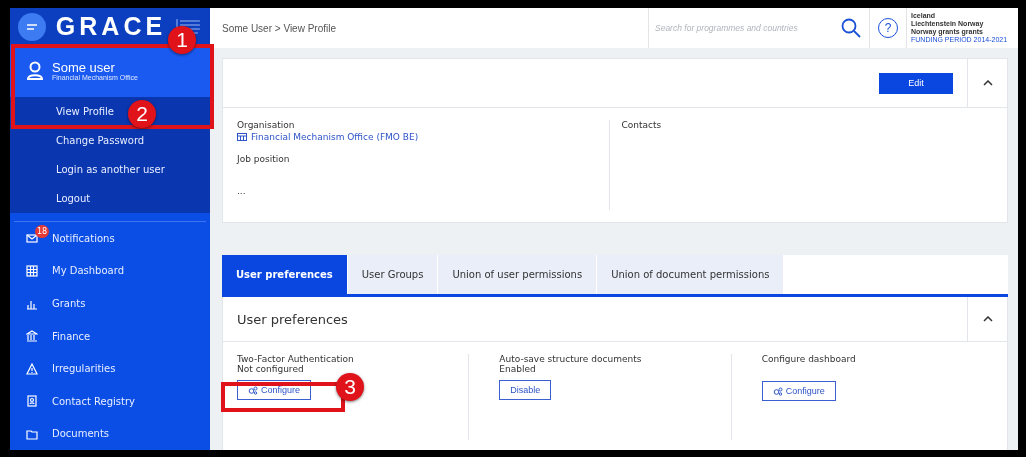 Image resolution: width=1026 pixels, height=457 pixels. What do you see at coordinates (32, 401) in the screenshot?
I see `contact-card-icon` at bounding box center [32, 401].